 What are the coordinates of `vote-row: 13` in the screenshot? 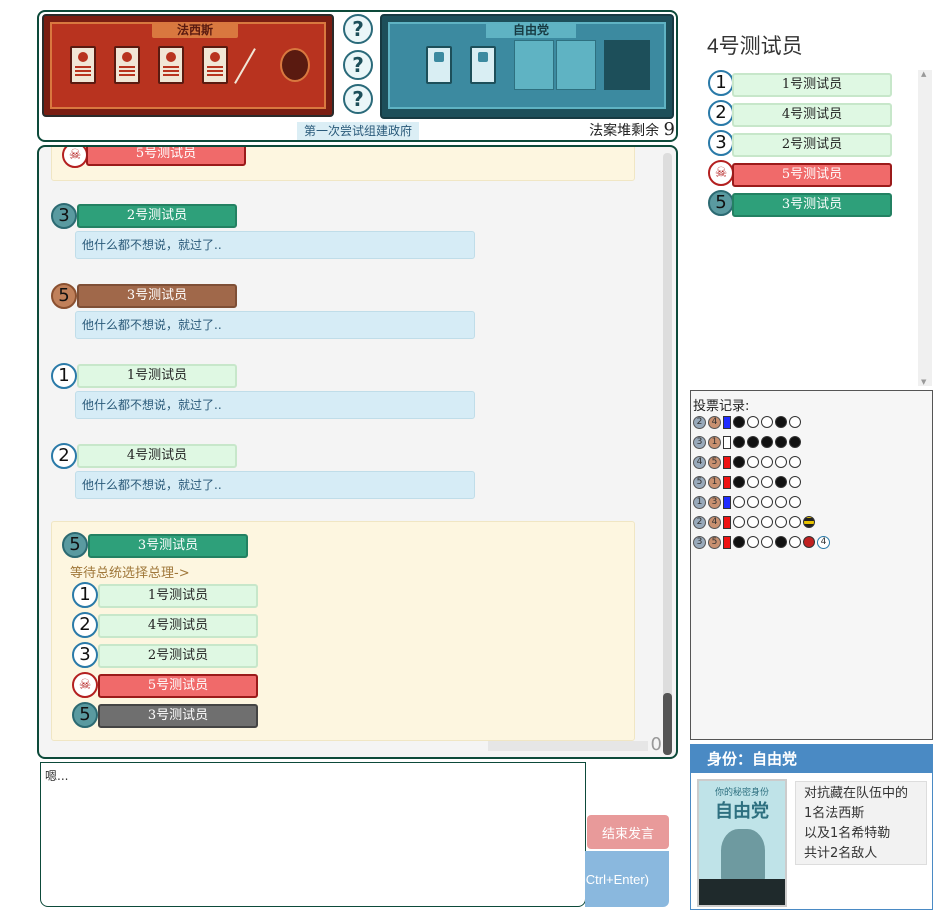 It's located at (747, 502).